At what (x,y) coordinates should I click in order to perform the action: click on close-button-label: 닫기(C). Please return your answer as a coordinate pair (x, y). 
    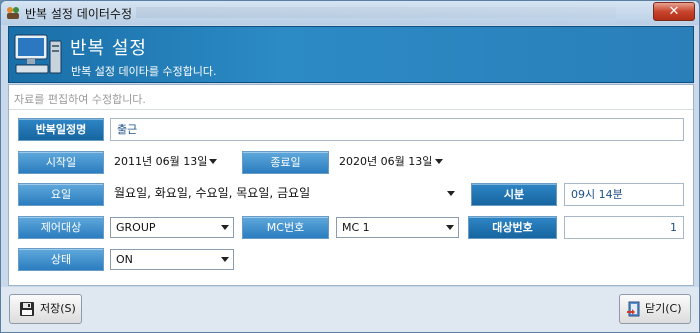
    Looking at the image, I should click on (663, 308).